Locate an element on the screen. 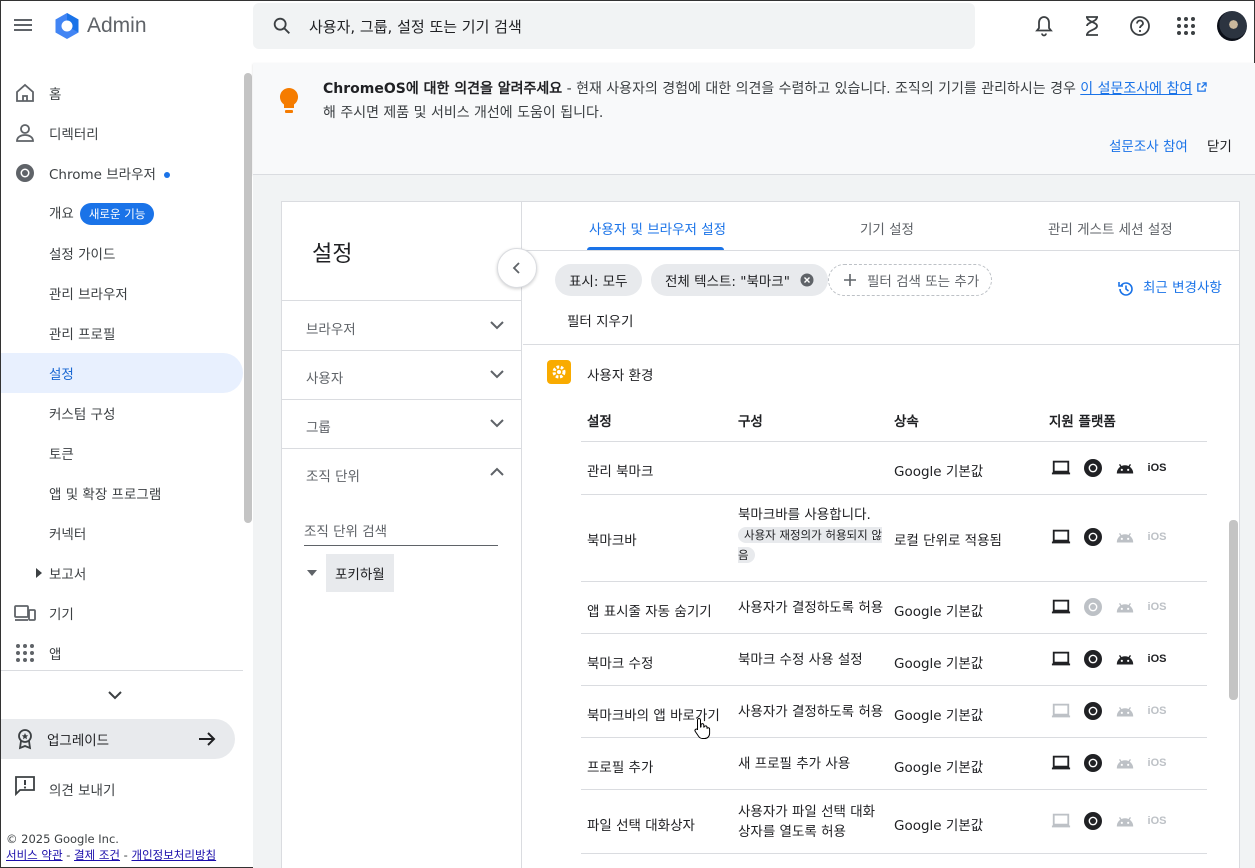  apps-grid-icon is located at coordinates (1186, 26).